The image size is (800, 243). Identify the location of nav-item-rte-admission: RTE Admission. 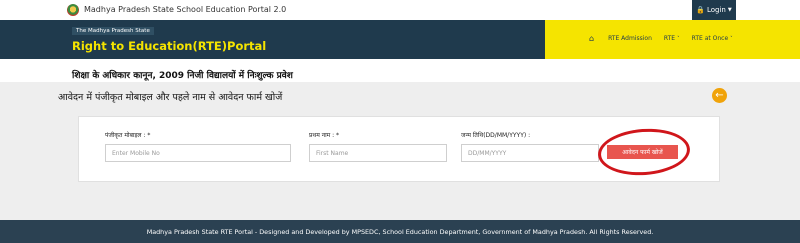
(630, 38).